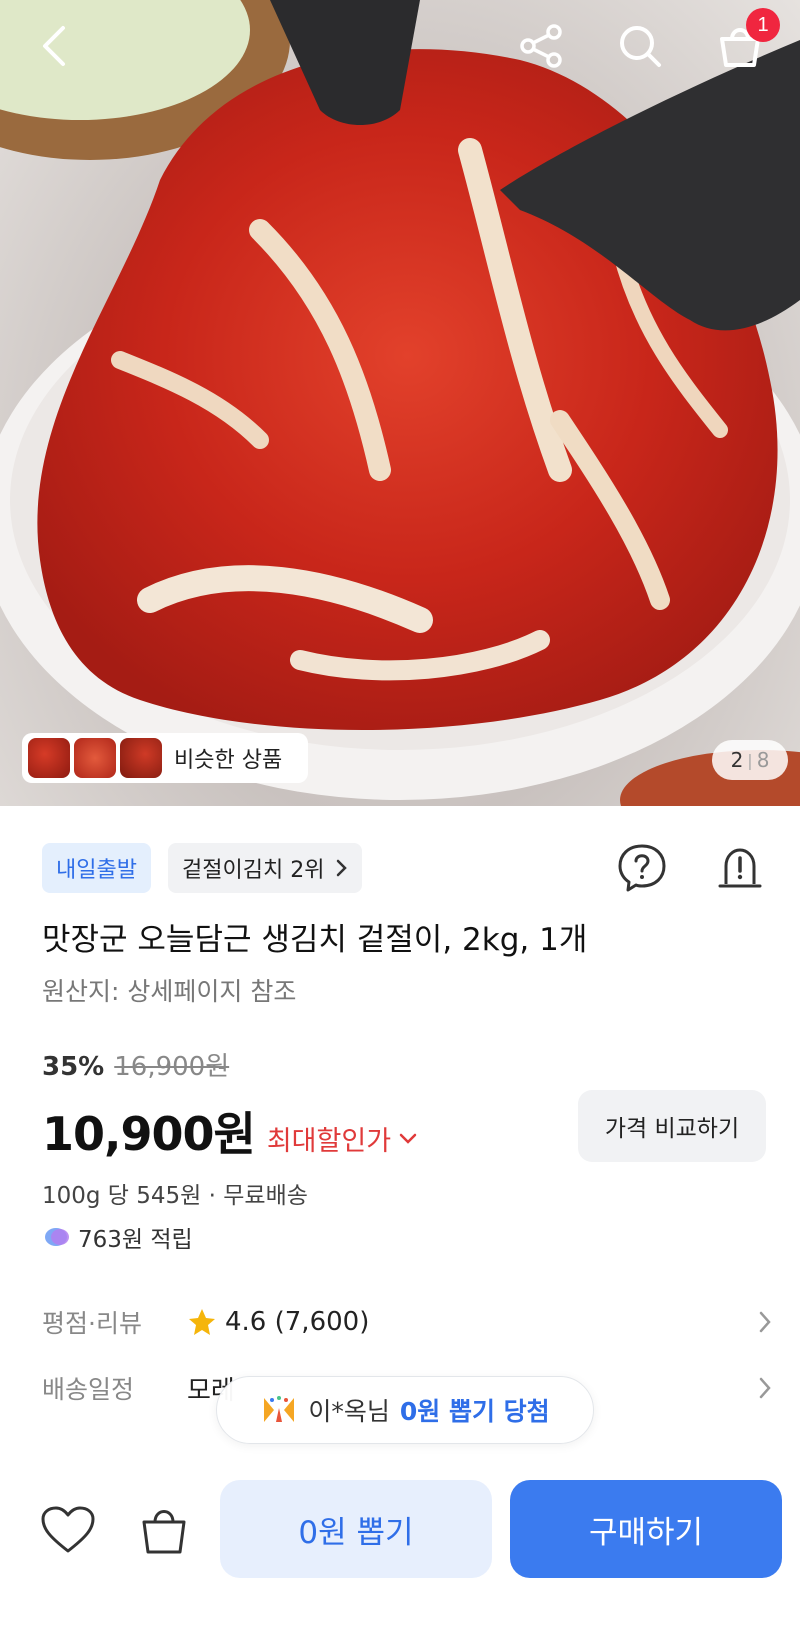  I want to click on buy-now-button: 구매하기, so click(646, 1529).